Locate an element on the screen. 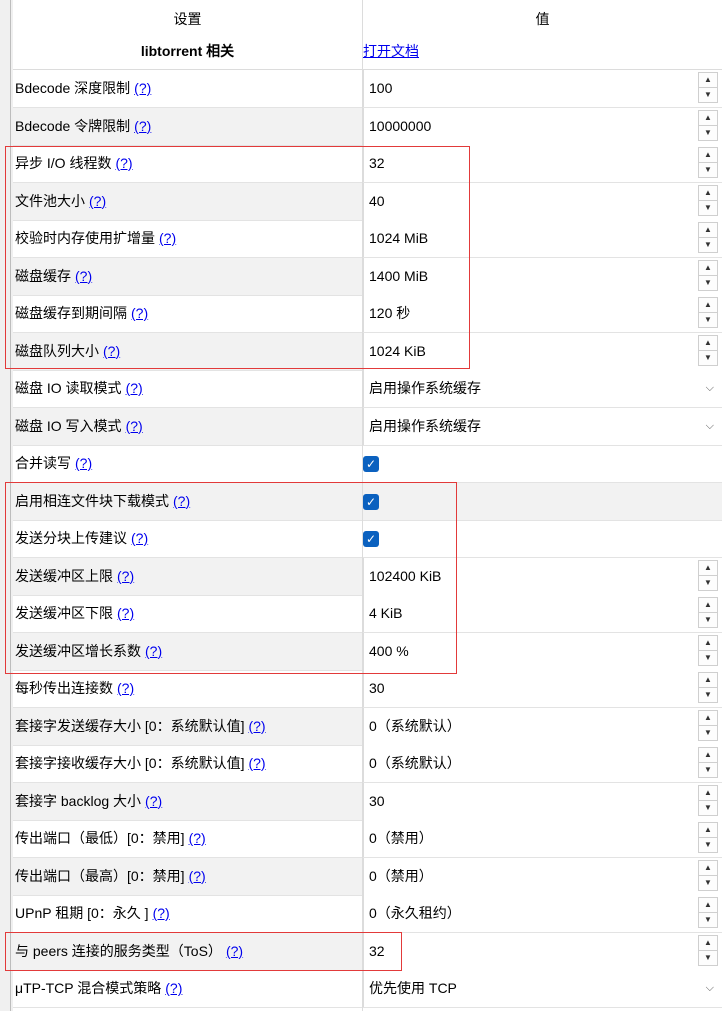 This screenshot has height=1011, width=722. setting-label-text: 套接字发送缓存大小 [0：系统默认值] is located at coordinates (130, 725).